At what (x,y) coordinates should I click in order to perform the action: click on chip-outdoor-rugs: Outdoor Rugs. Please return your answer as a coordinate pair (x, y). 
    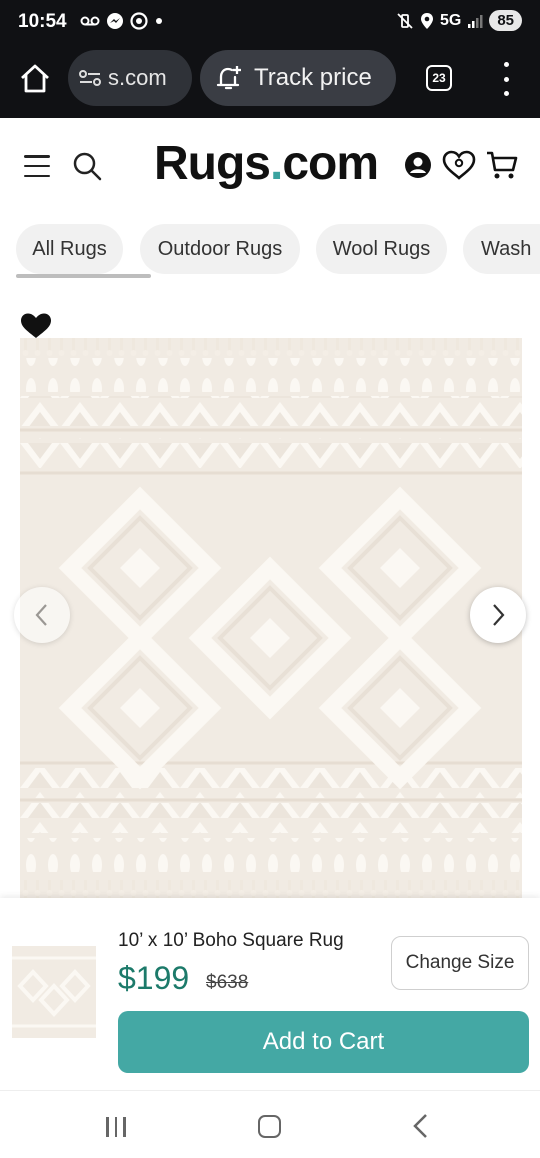
    Looking at the image, I should click on (220, 249).